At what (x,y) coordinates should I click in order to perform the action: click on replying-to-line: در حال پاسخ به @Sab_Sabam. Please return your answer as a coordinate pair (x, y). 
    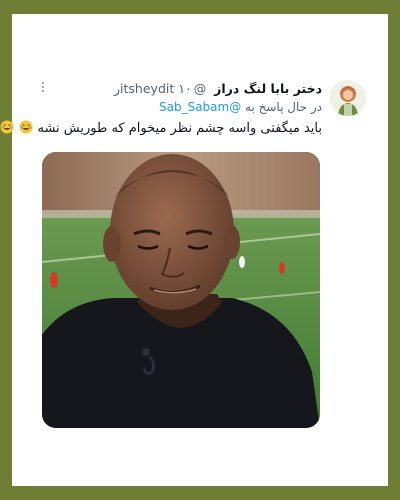
    Looking at the image, I should click on (181, 109).